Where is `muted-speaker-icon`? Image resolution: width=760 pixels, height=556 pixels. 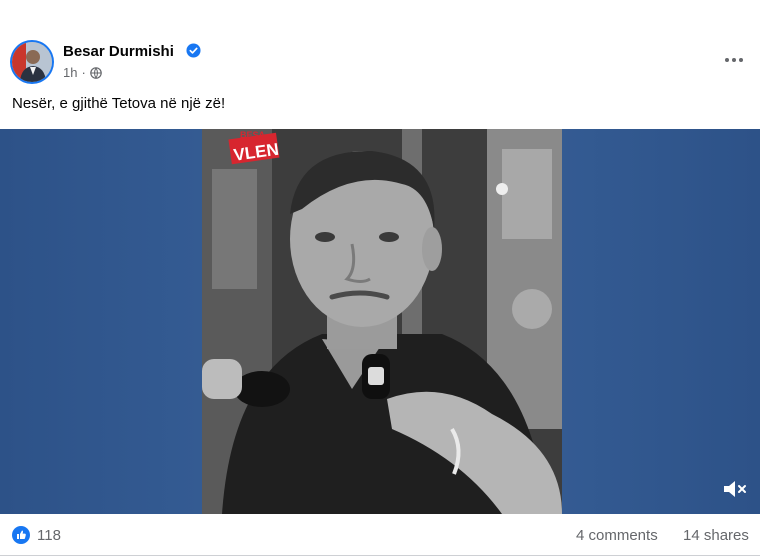 muted-speaker-icon is located at coordinates (735, 489).